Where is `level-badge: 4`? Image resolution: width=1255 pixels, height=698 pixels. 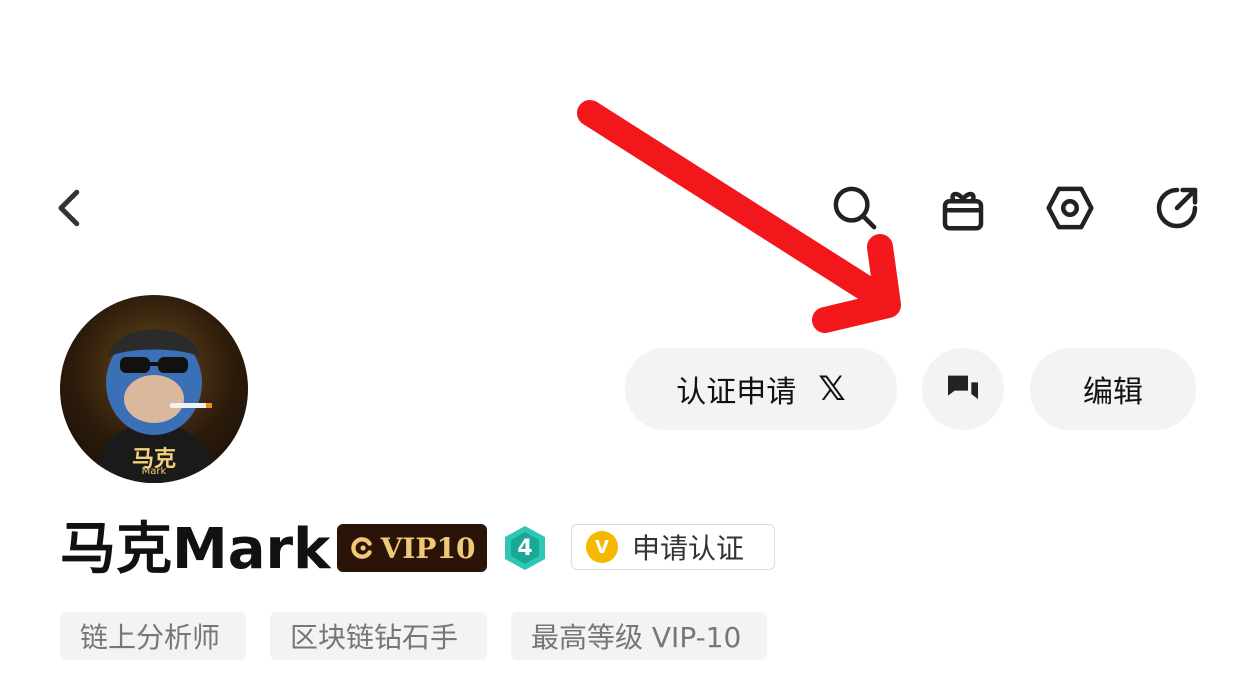 level-badge: 4 is located at coordinates (525, 548).